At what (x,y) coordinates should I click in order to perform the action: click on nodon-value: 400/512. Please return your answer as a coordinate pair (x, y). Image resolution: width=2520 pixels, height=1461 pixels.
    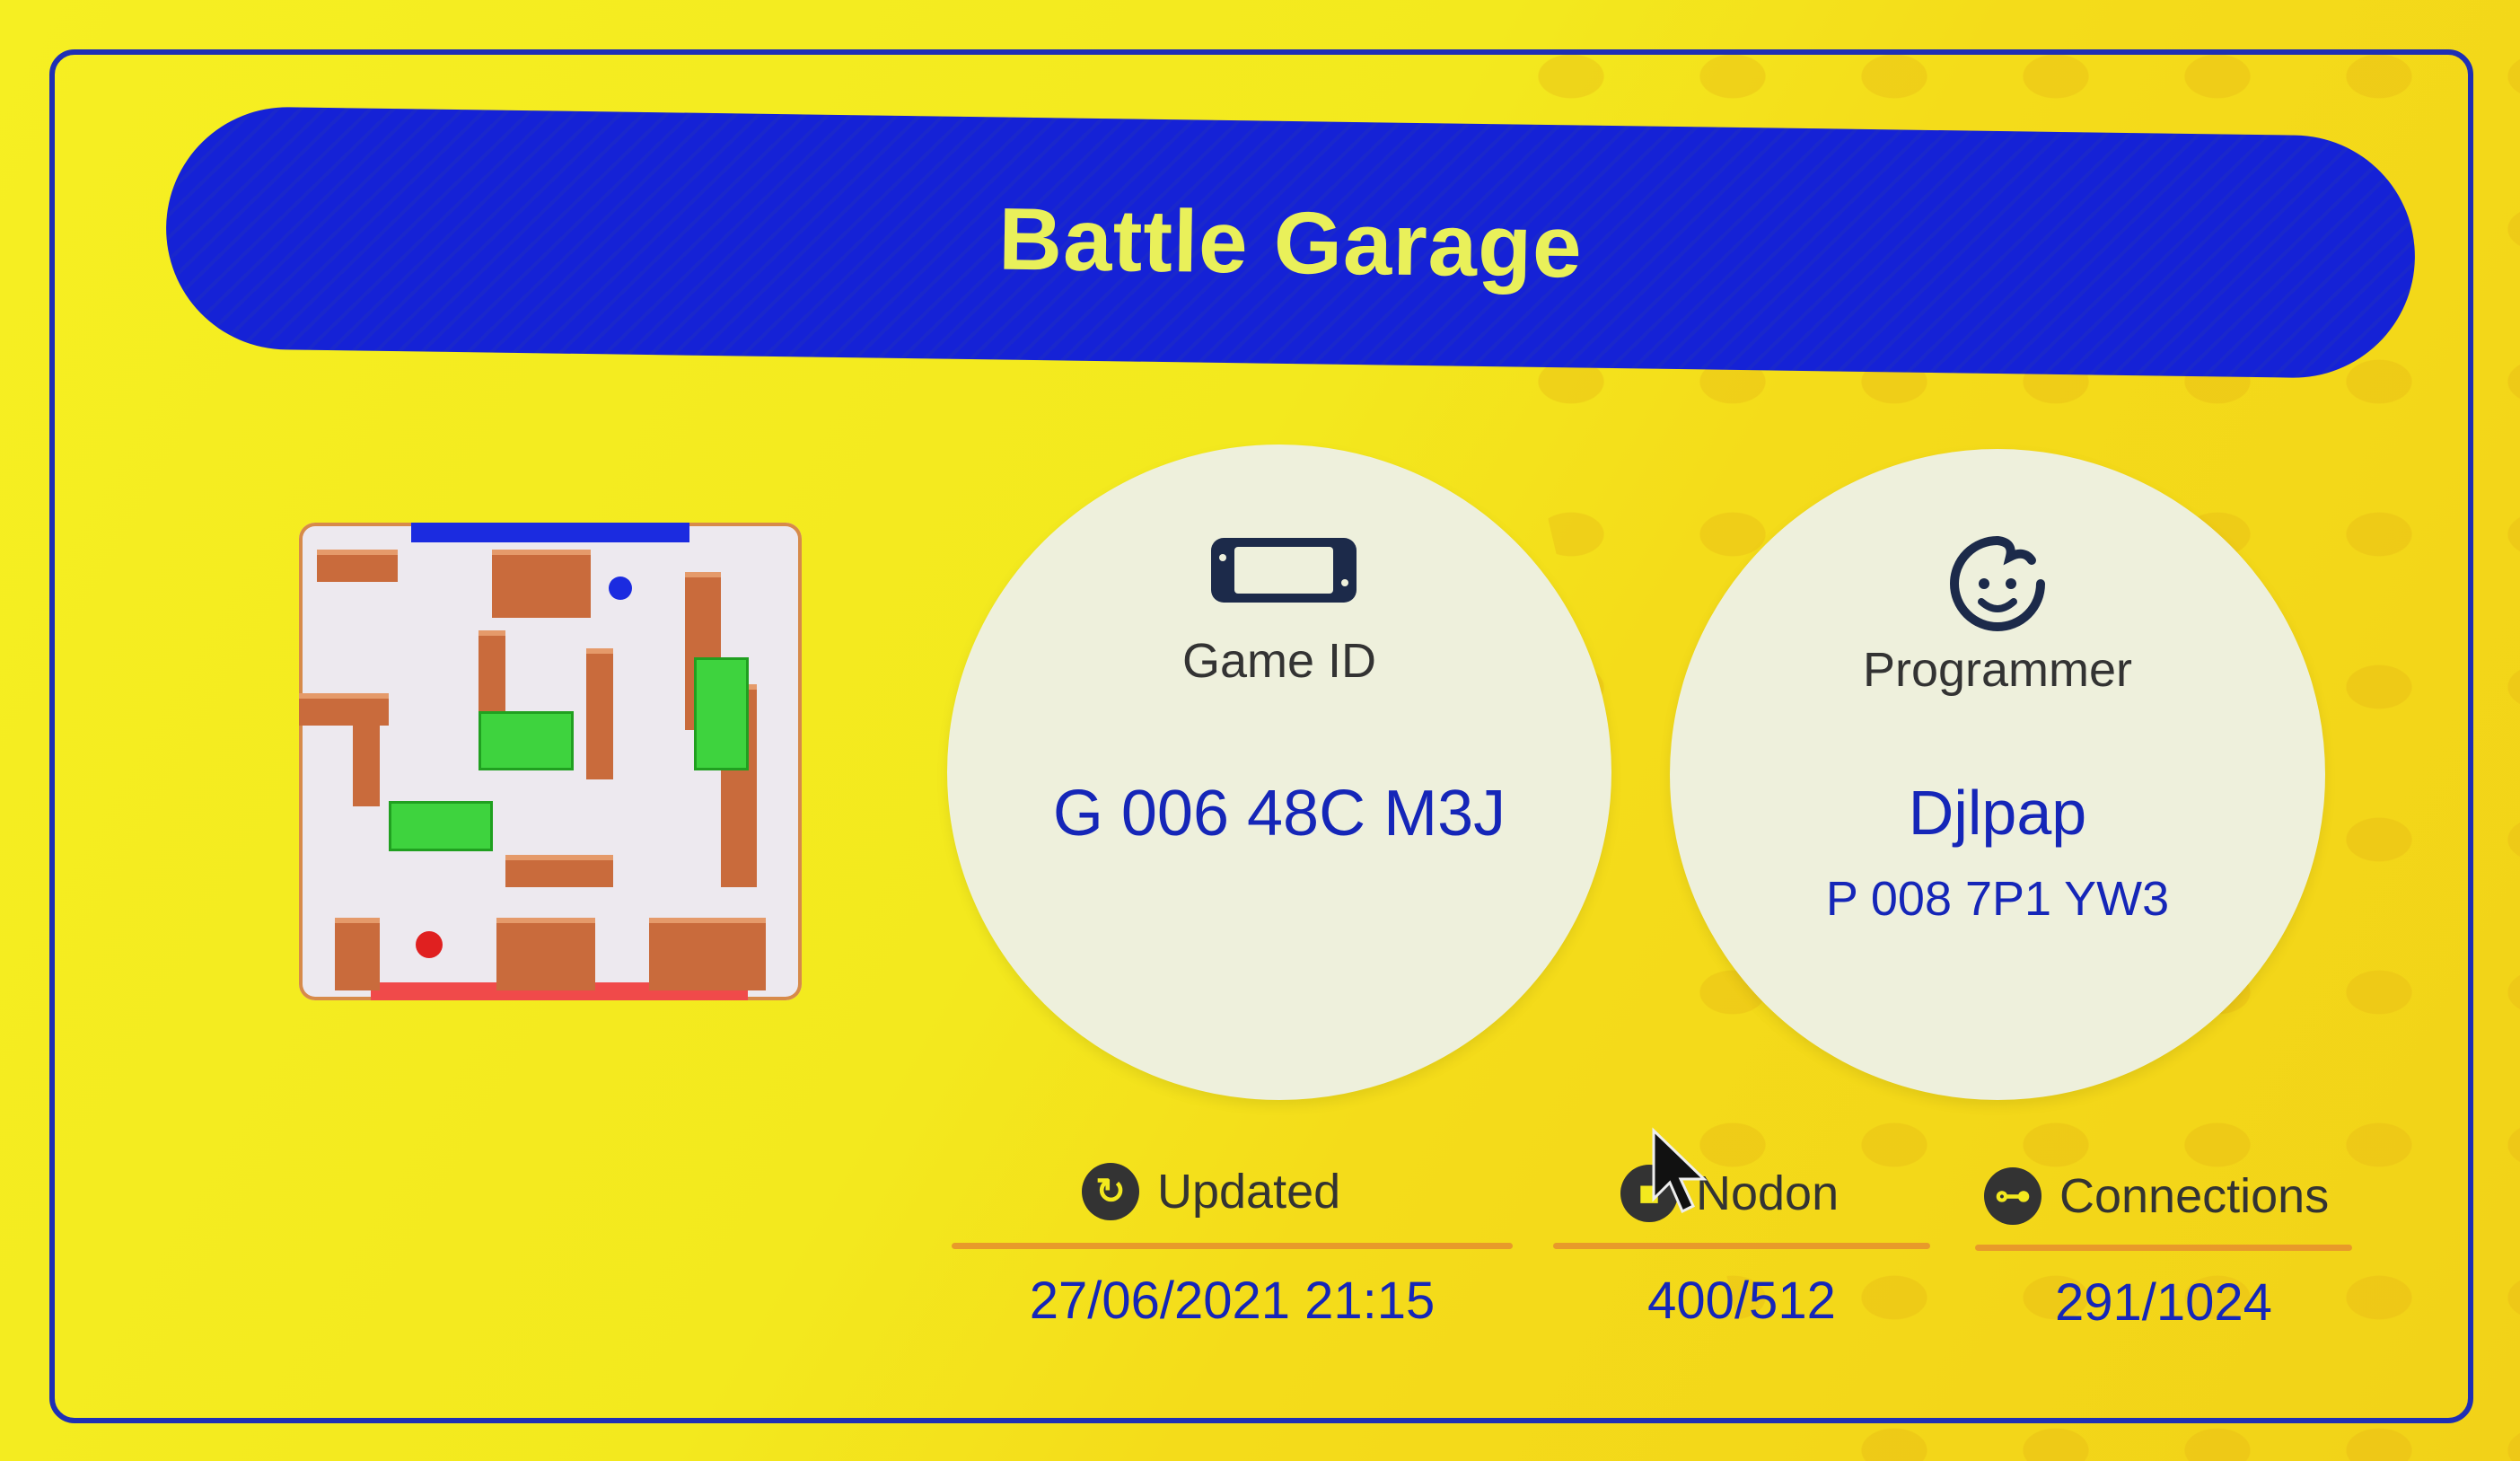
    Looking at the image, I should click on (1742, 1301).